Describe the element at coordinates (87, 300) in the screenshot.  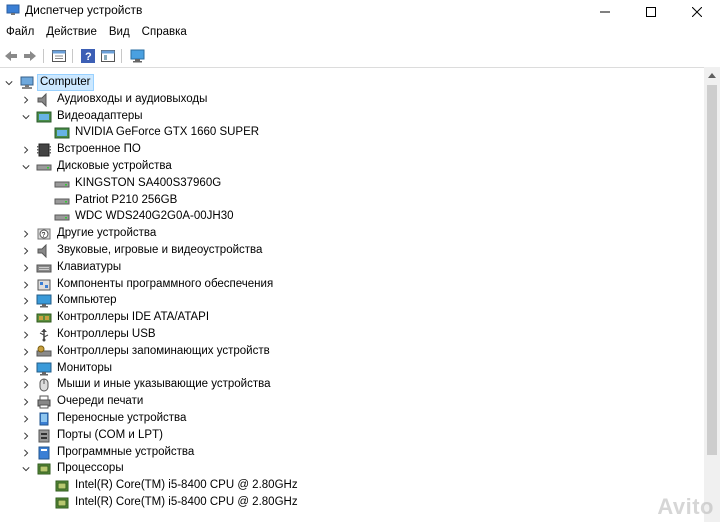
I see `tree-item-label: Компьютер` at that location.